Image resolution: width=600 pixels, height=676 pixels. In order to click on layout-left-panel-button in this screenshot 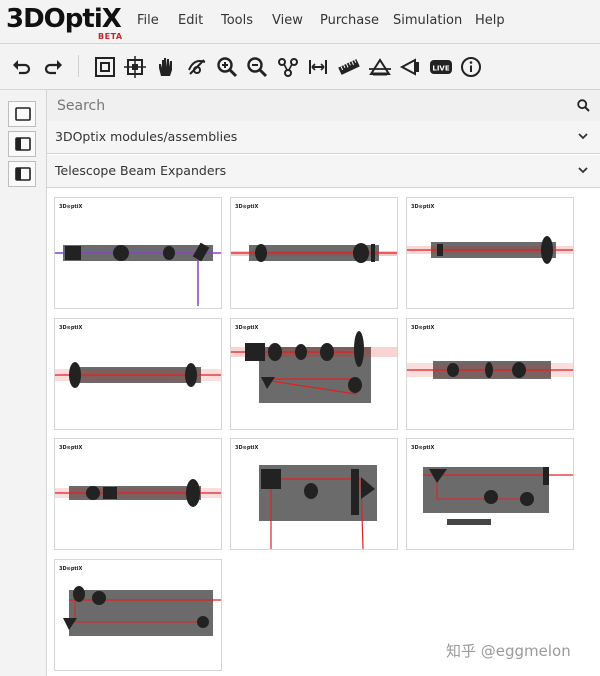, I will do `click(22, 144)`.